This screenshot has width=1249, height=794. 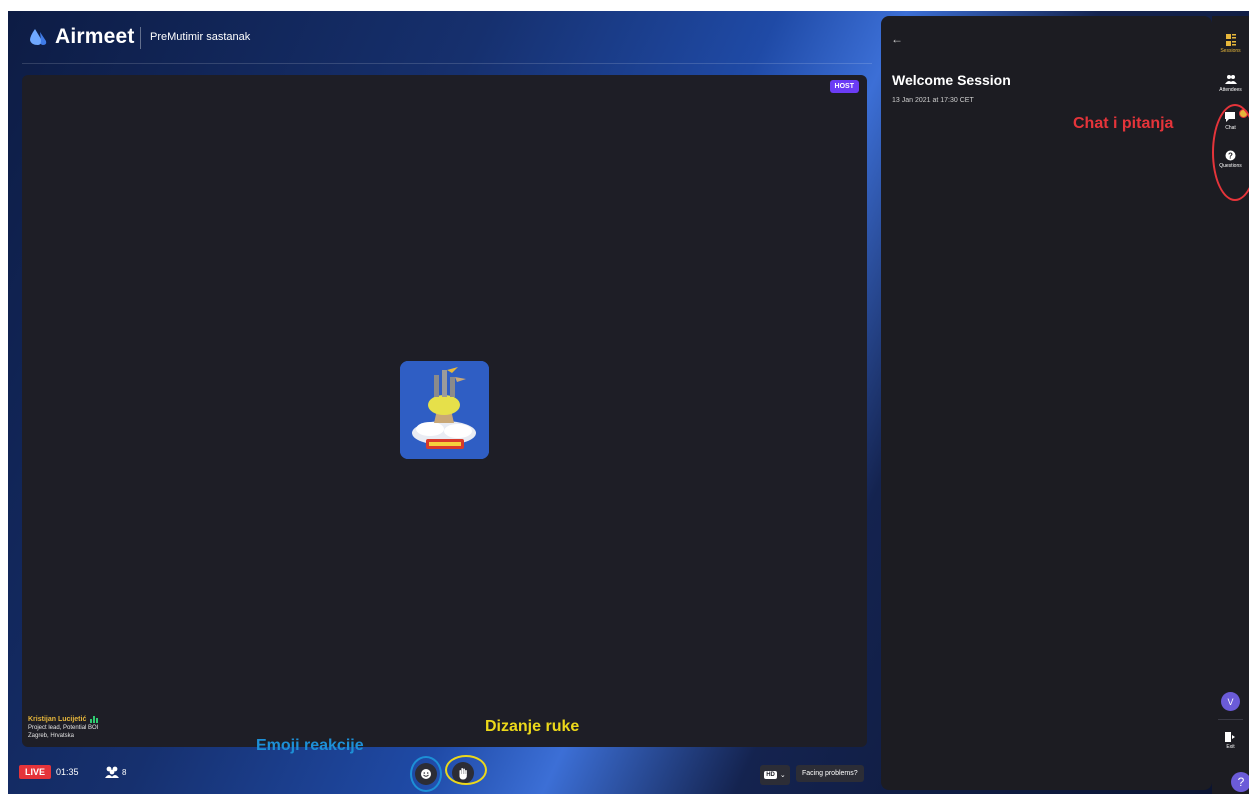 I want to click on rail-label-attendees: Attendees, so click(x=1230, y=90).